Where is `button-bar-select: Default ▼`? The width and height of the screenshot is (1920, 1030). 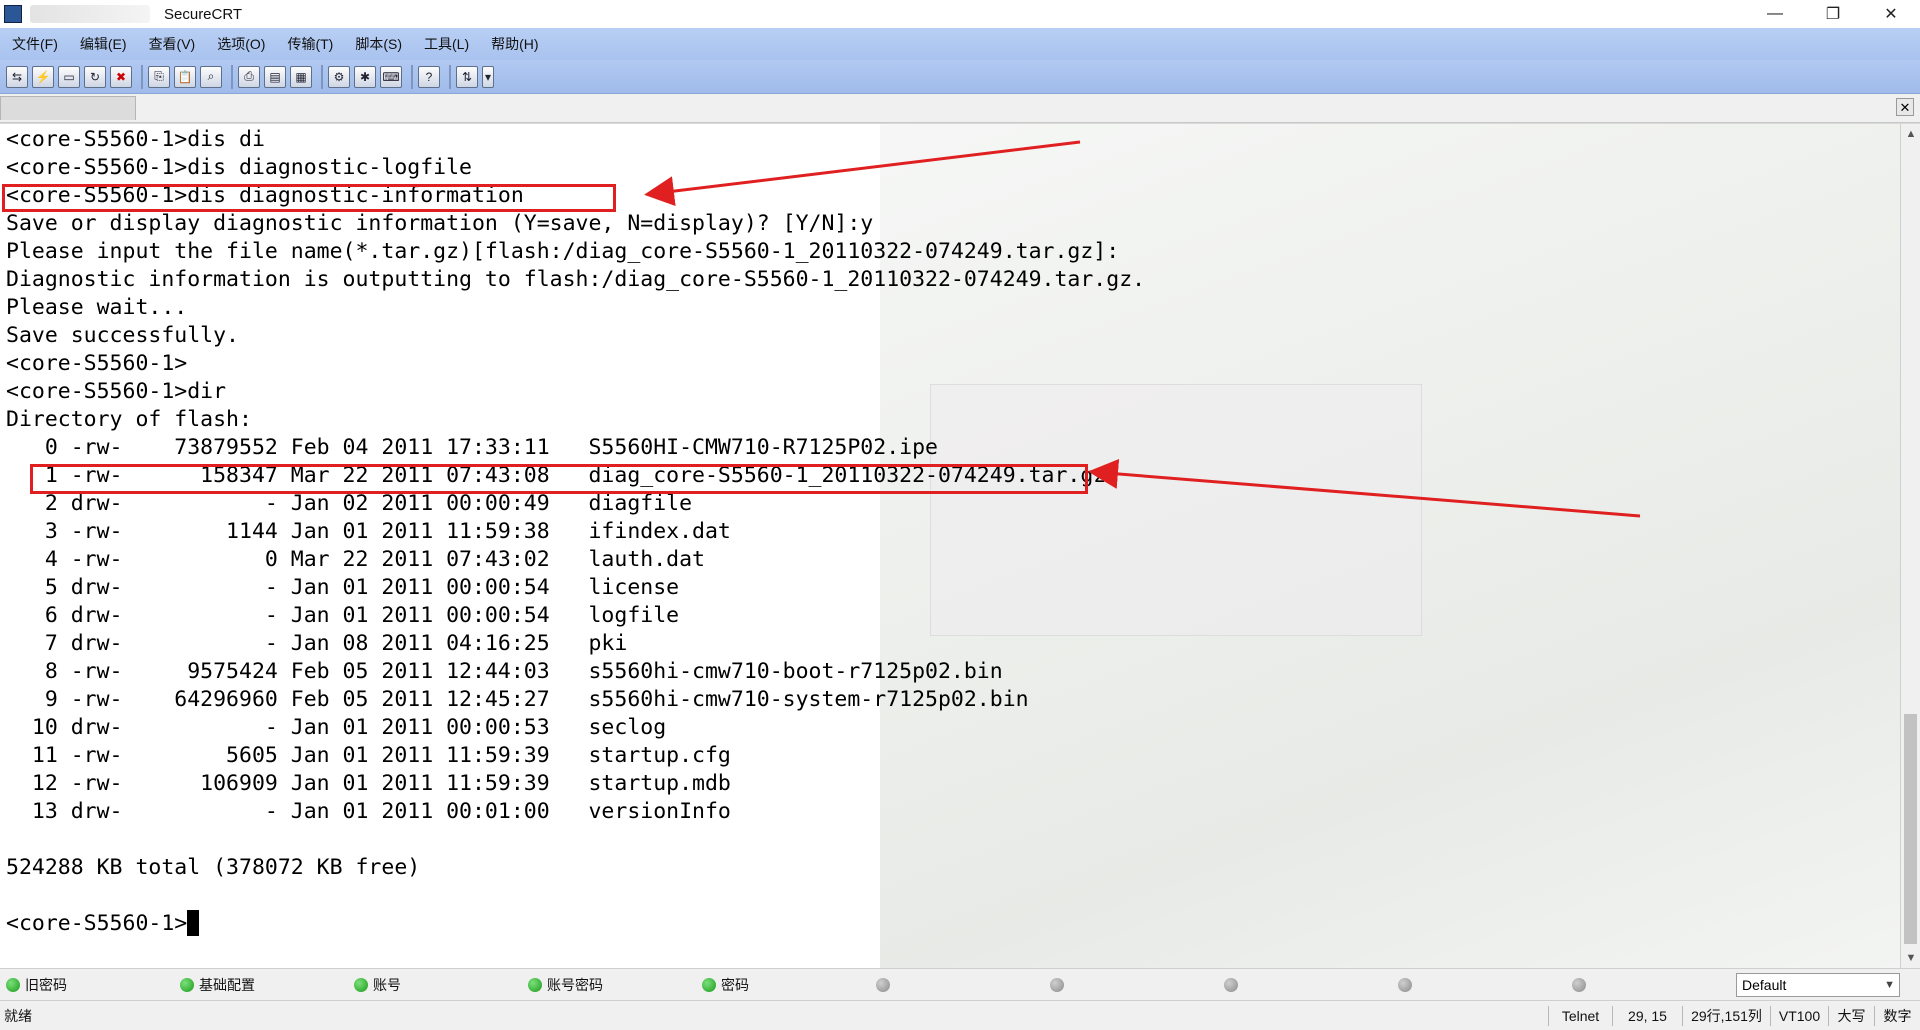 button-bar-select: Default ▼ is located at coordinates (1818, 985).